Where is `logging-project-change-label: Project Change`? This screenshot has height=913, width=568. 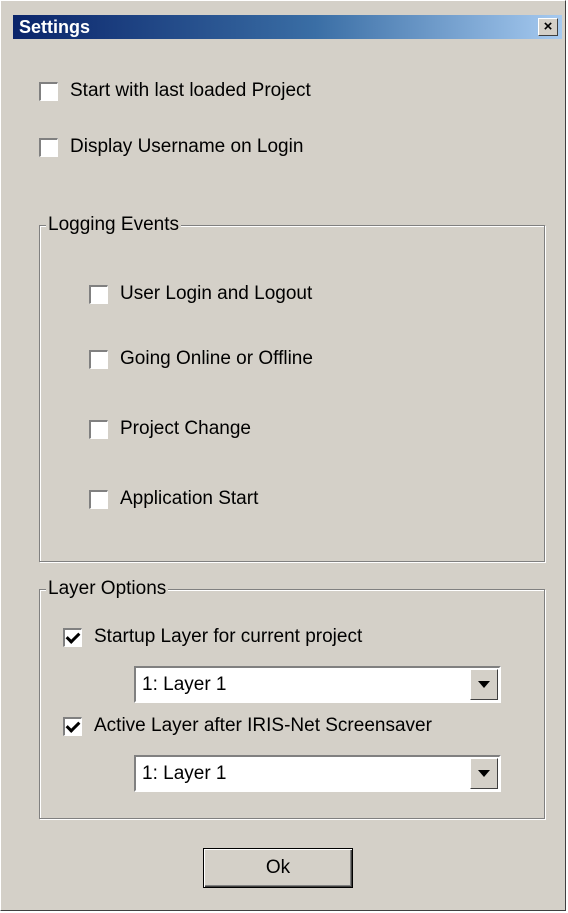
logging-project-change-label: Project Change is located at coordinates (185, 428).